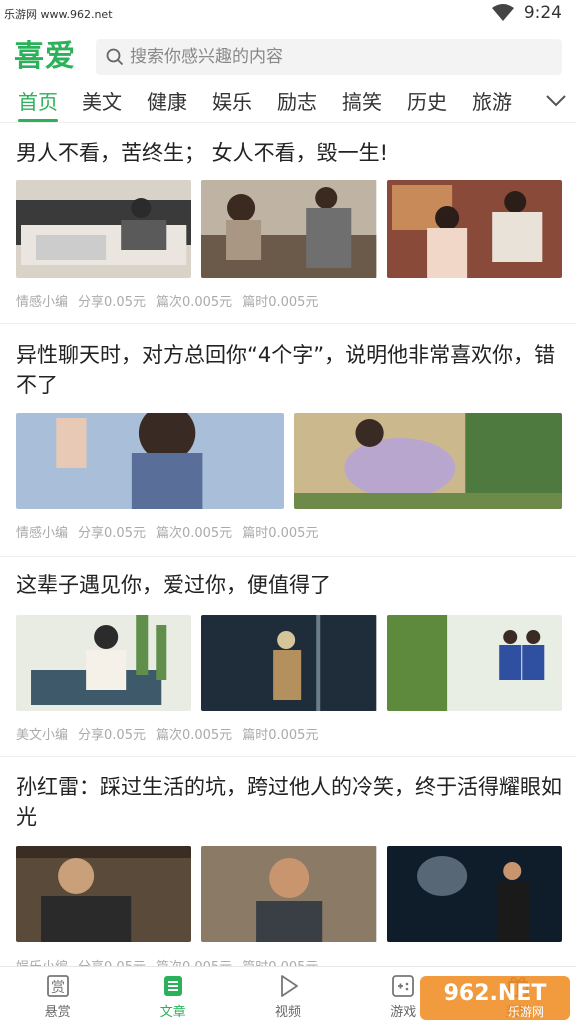 Image resolution: width=576 pixels, height=1024 pixels. I want to click on tab-inspiration: 励志, so click(297, 103).